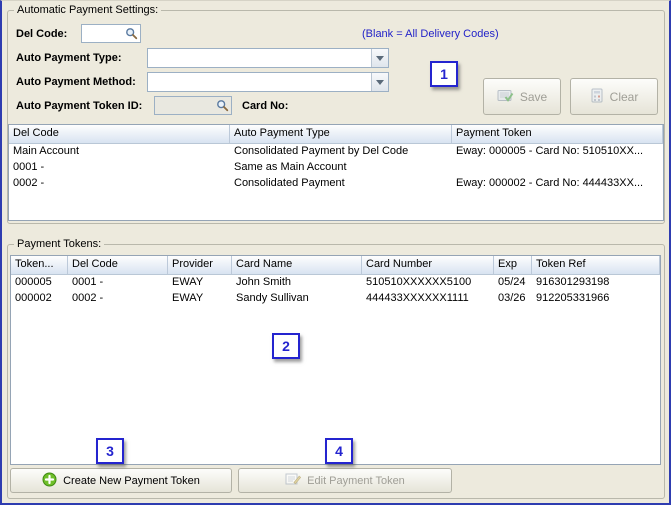 Image resolution: width=671 pixels, height=505 pixels. What do you see at coordinates (341, 134) in the screenshot?
I see `column-header-auto-payment-type: Auto Payment Type` at bounding box center [341, 134].